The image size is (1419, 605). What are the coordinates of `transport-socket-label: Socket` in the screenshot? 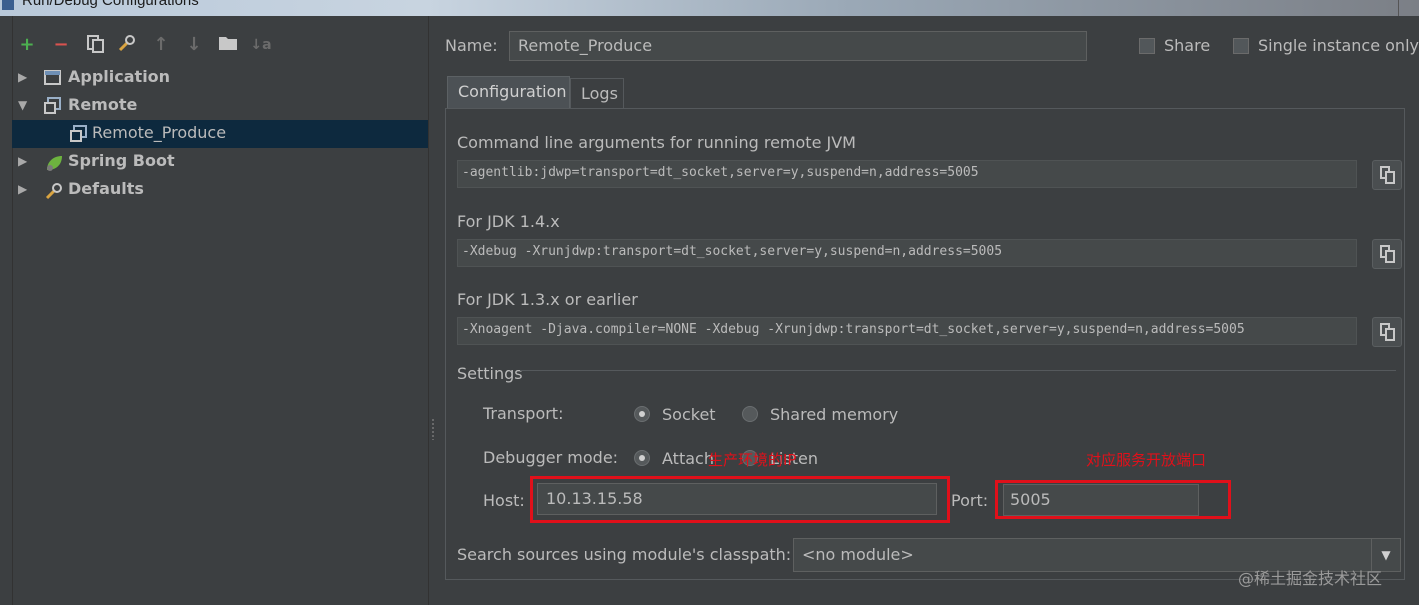 It's located at (689, 414).